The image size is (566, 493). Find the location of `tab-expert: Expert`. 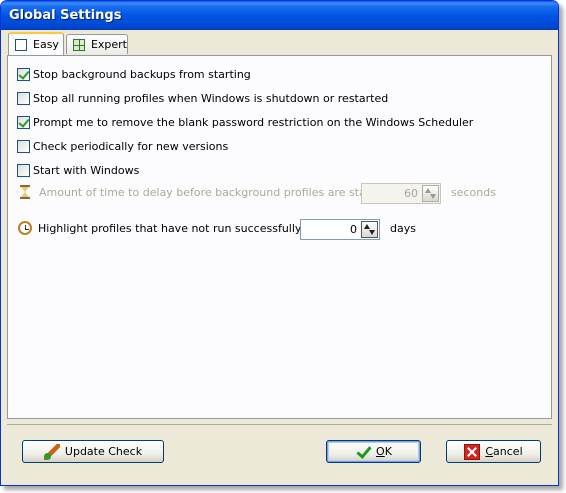

tab-expert: Expert is located at coordinates (97, 44).